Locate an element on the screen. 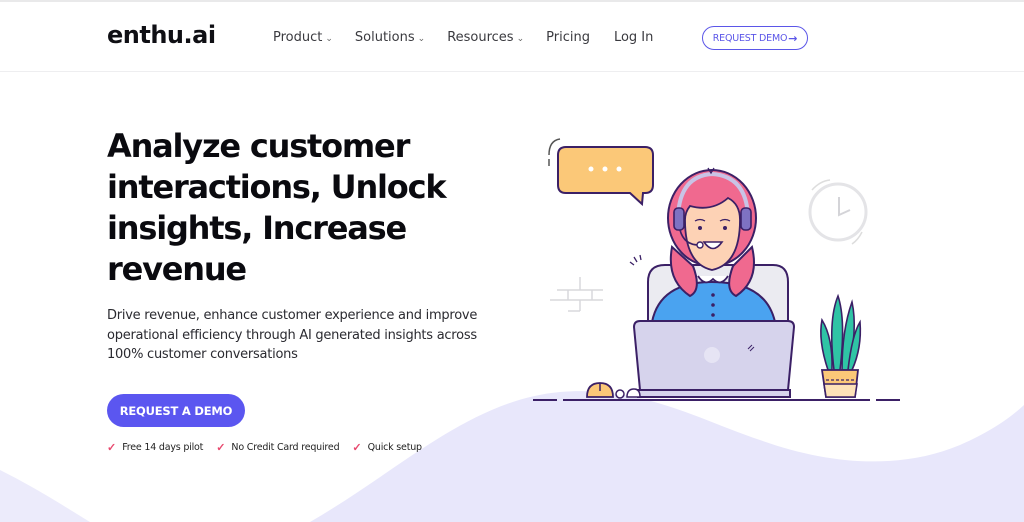  nav-label: Pricing is located at coordinates (568, 37).